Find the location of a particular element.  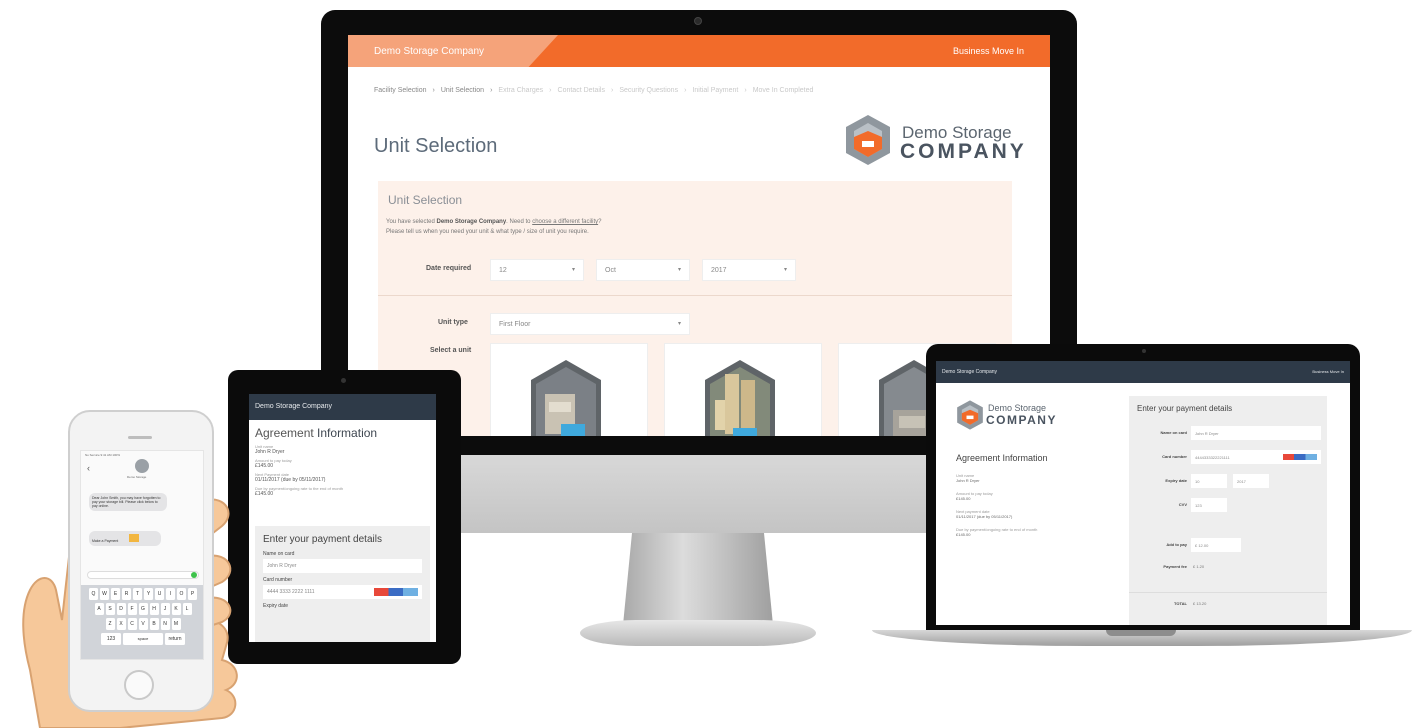

key: B is located at coordinates (154, 624).